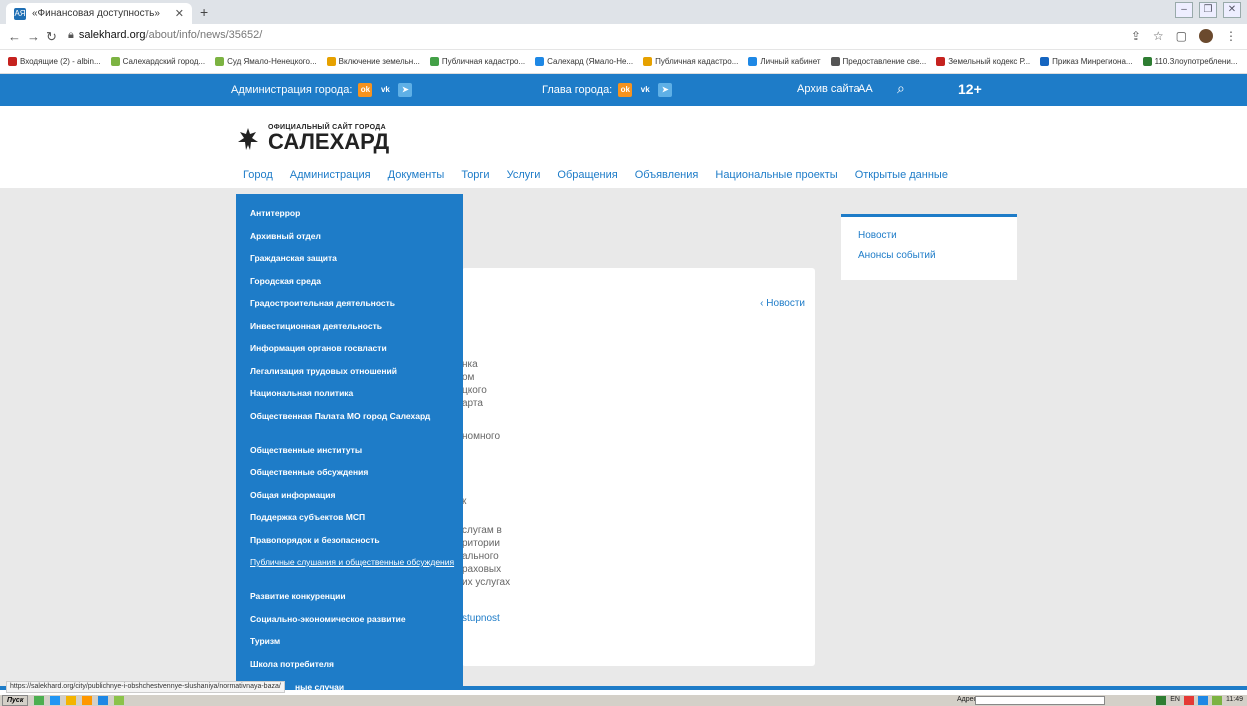 Image resolution: width=1247 pixels, height=706 pixels. I want to click on nav-documents: Документы, so click(416, 175).